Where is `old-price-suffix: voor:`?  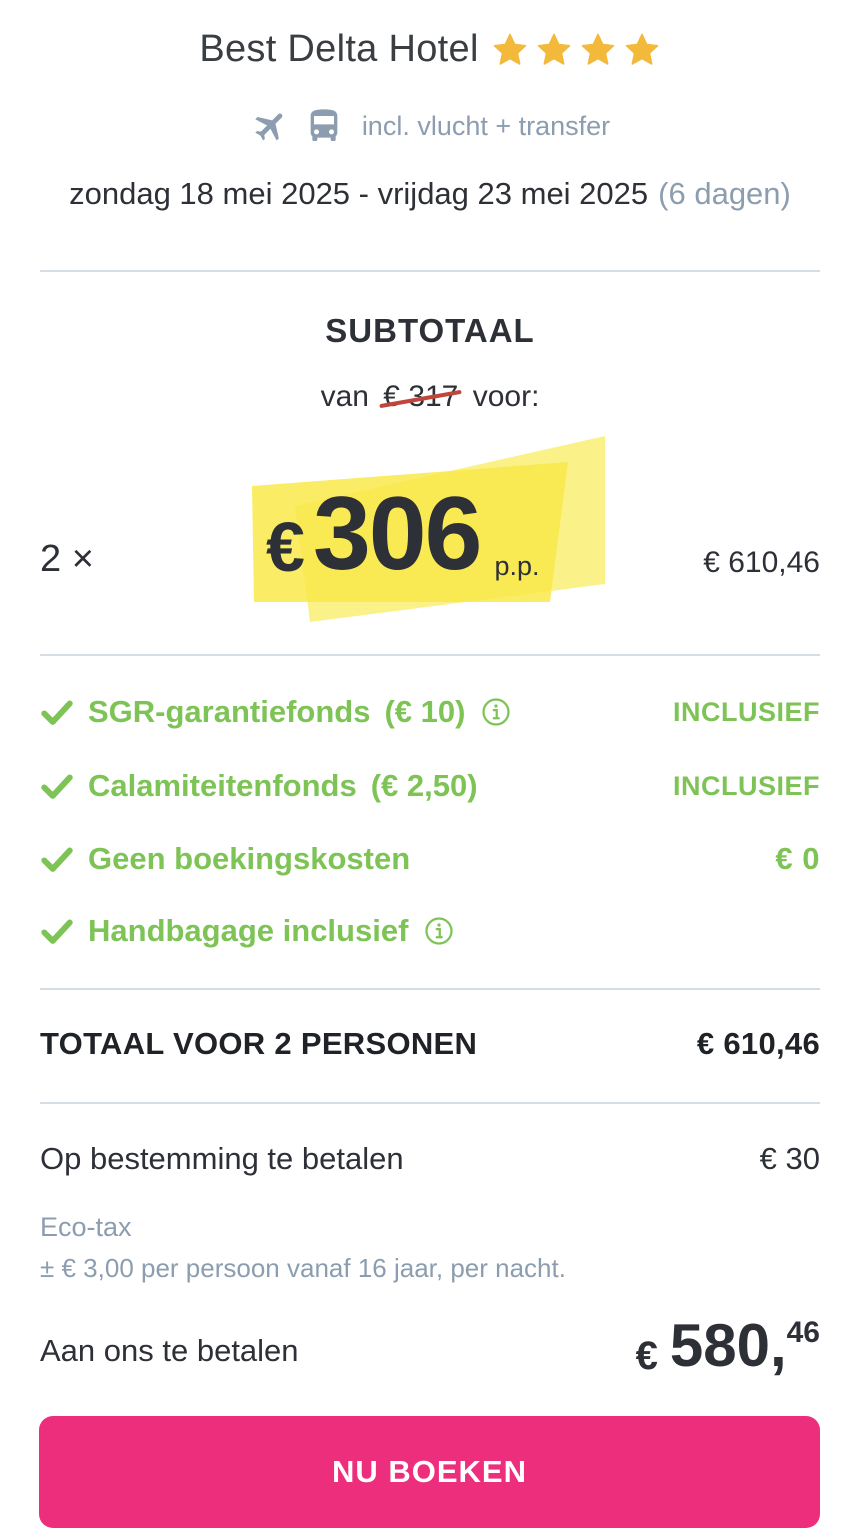
old-price-suffix: voor: is located at coordinates (506, 396).